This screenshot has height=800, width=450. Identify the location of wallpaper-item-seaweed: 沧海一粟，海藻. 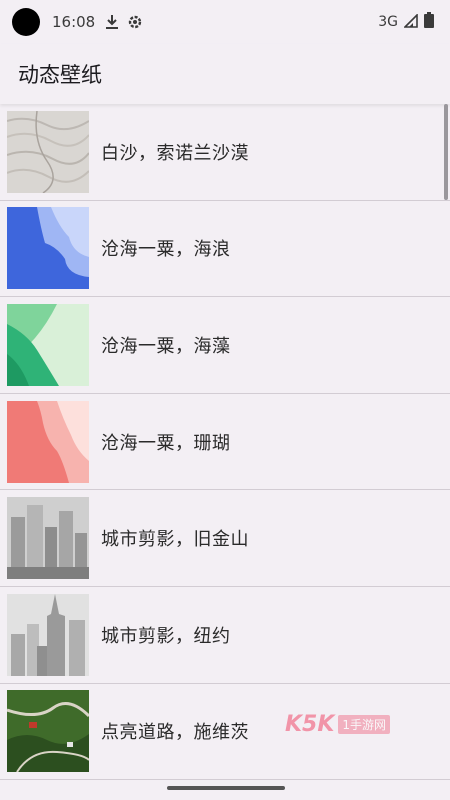
(225, 345).